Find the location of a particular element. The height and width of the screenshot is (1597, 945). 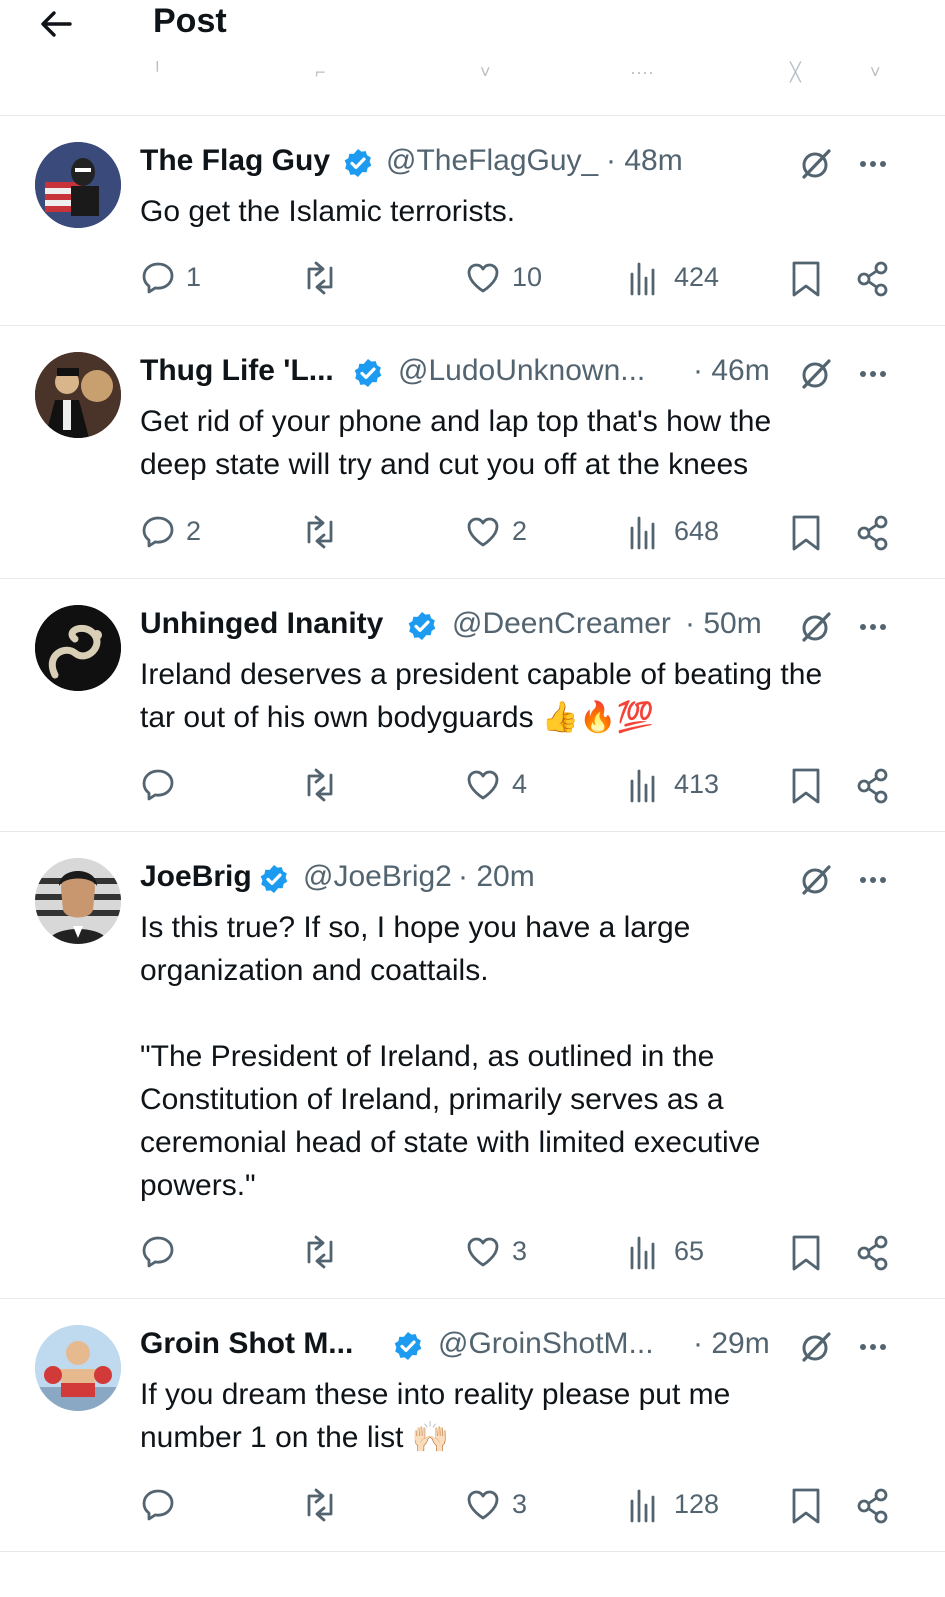

bookmark-icon is located at coordinates (806, 786).